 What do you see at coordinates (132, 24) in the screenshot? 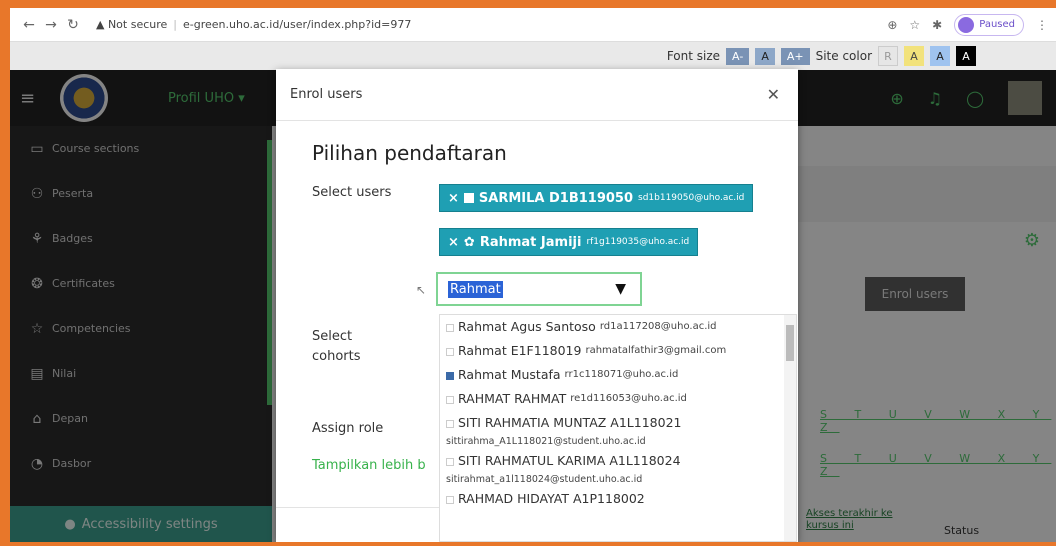
I see `not-secure-label: ▲ Not secure` at bounding box center [132, 24].